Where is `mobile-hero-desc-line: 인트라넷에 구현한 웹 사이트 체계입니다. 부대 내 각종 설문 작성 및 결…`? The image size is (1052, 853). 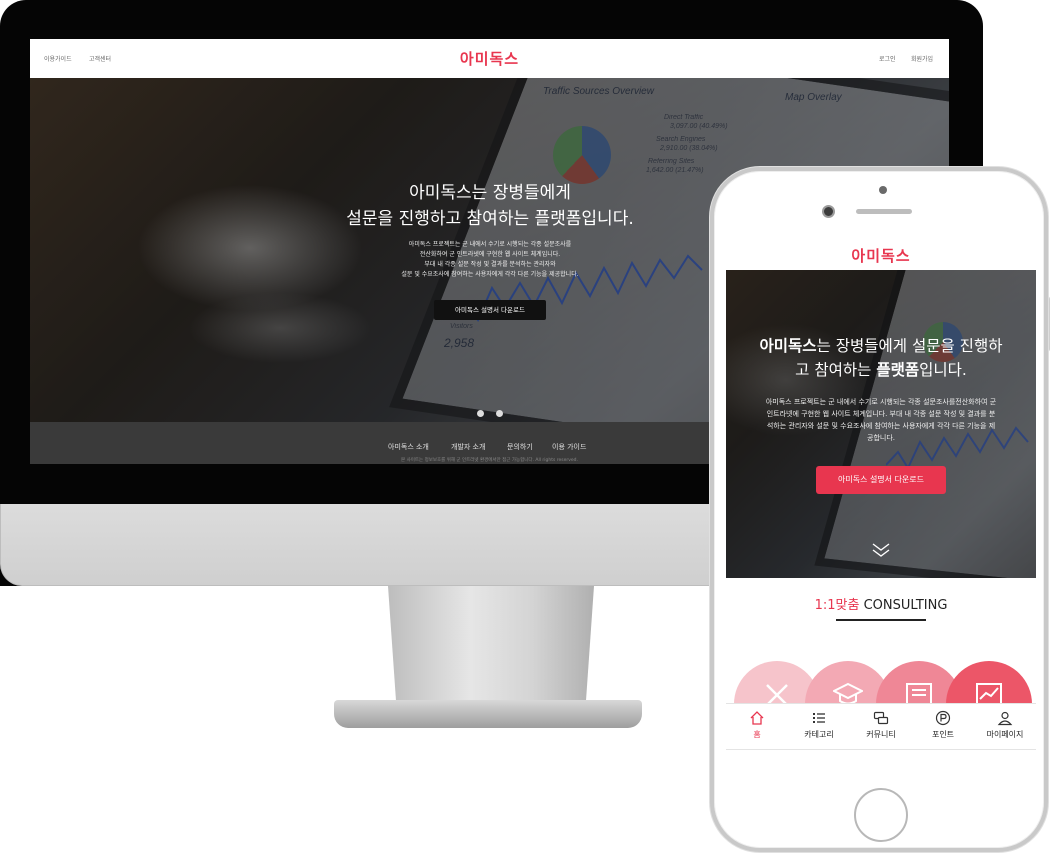
mobile-hero-desc-line: 인트라넷에 구현한 웹 사이트 체계입니다. 부대 내 각종 설문 작성 및 결… is located at coordinates (881, 414).